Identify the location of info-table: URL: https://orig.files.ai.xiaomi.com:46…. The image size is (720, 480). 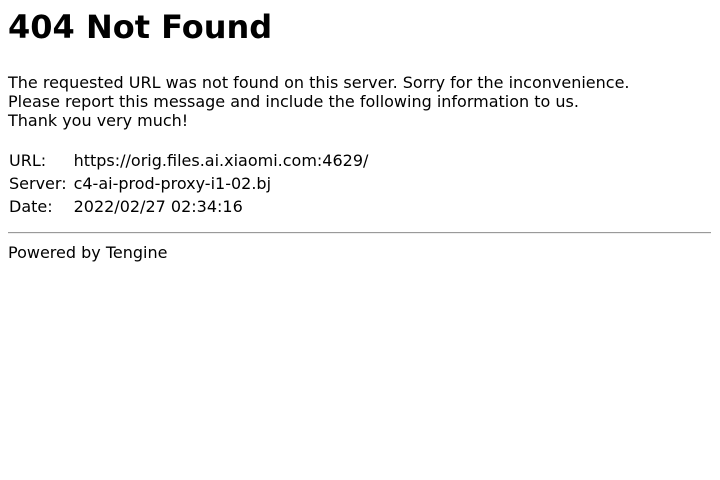
(188, 183).